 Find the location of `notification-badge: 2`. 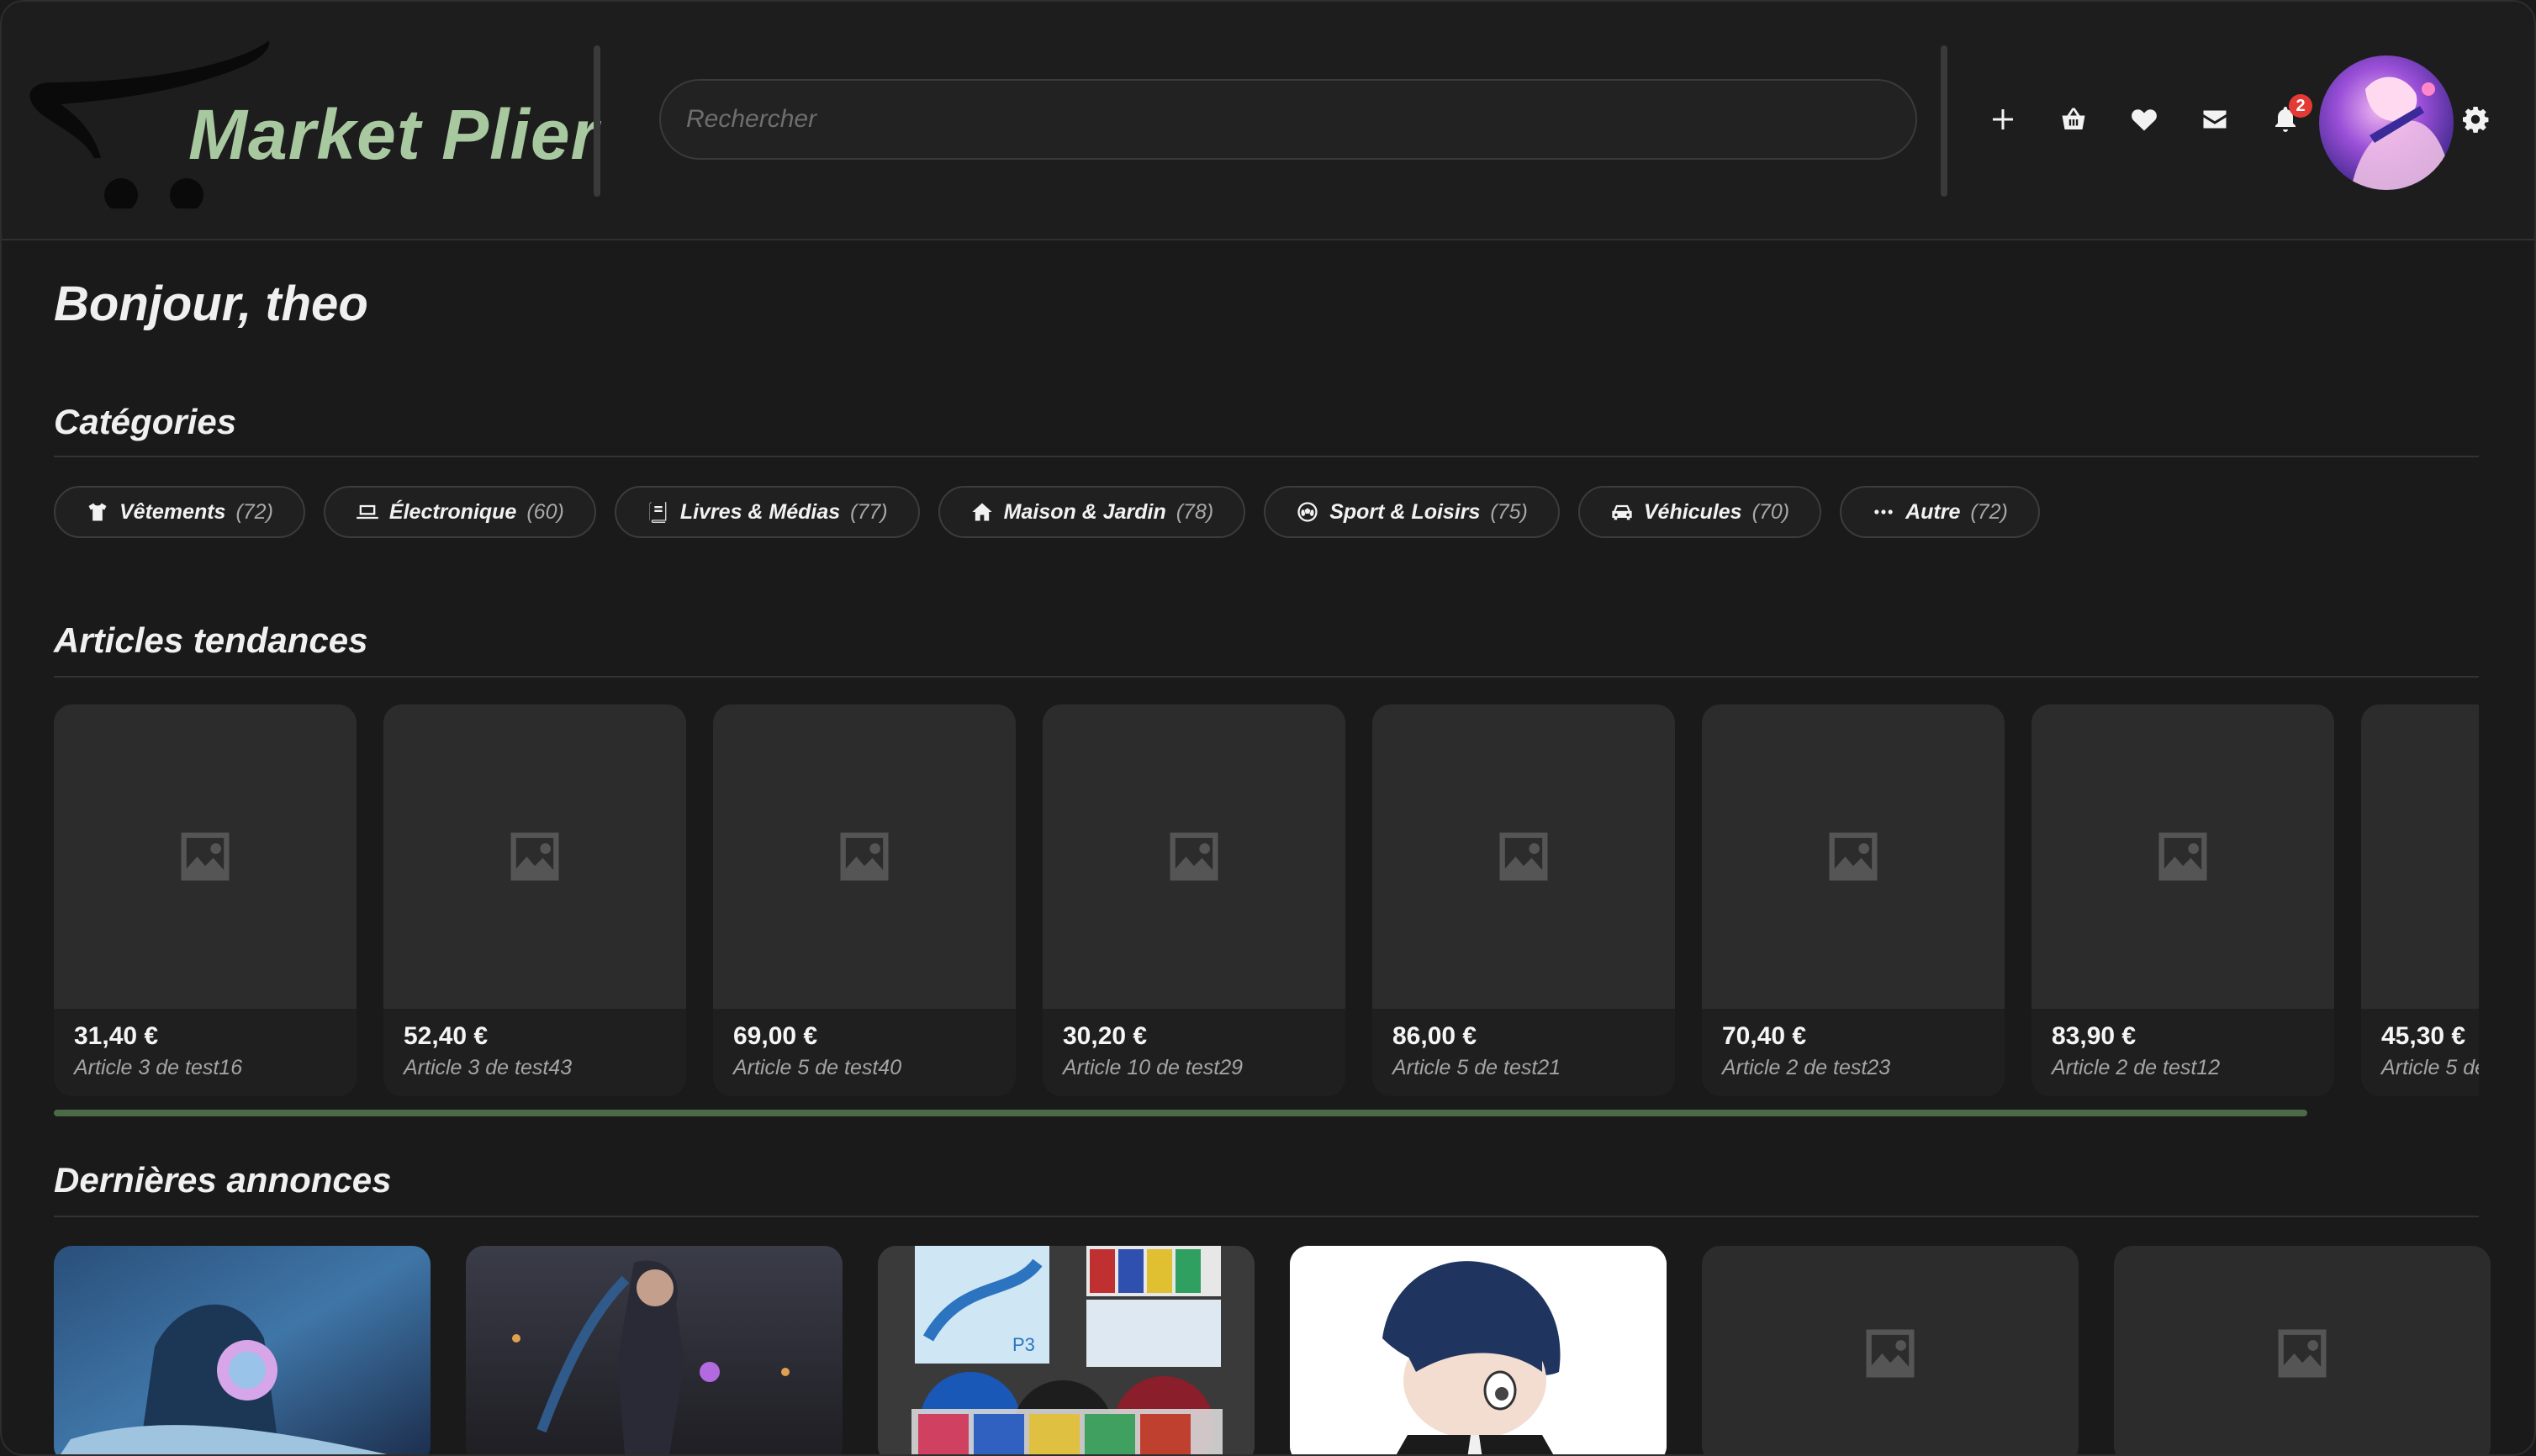

notification-badge: 2 is located at coordinates (2300, 106).